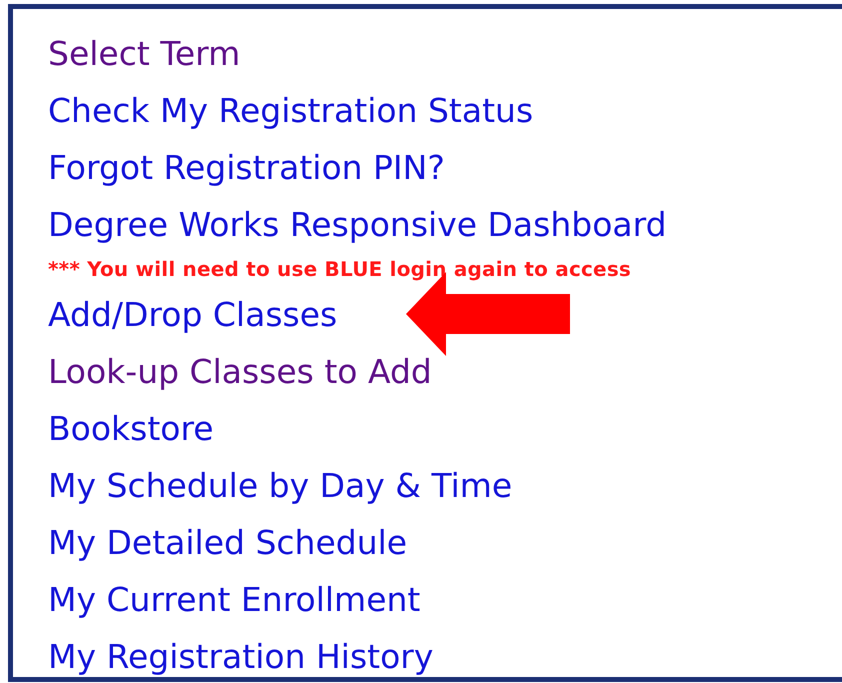 The width and height of the screenshot is (842, 683). What do you see at coordinates (340, 269) in the screenshot?
I see `warning-note: *** You will need to use BLUE login again to access` at bounding box center [340, 269].